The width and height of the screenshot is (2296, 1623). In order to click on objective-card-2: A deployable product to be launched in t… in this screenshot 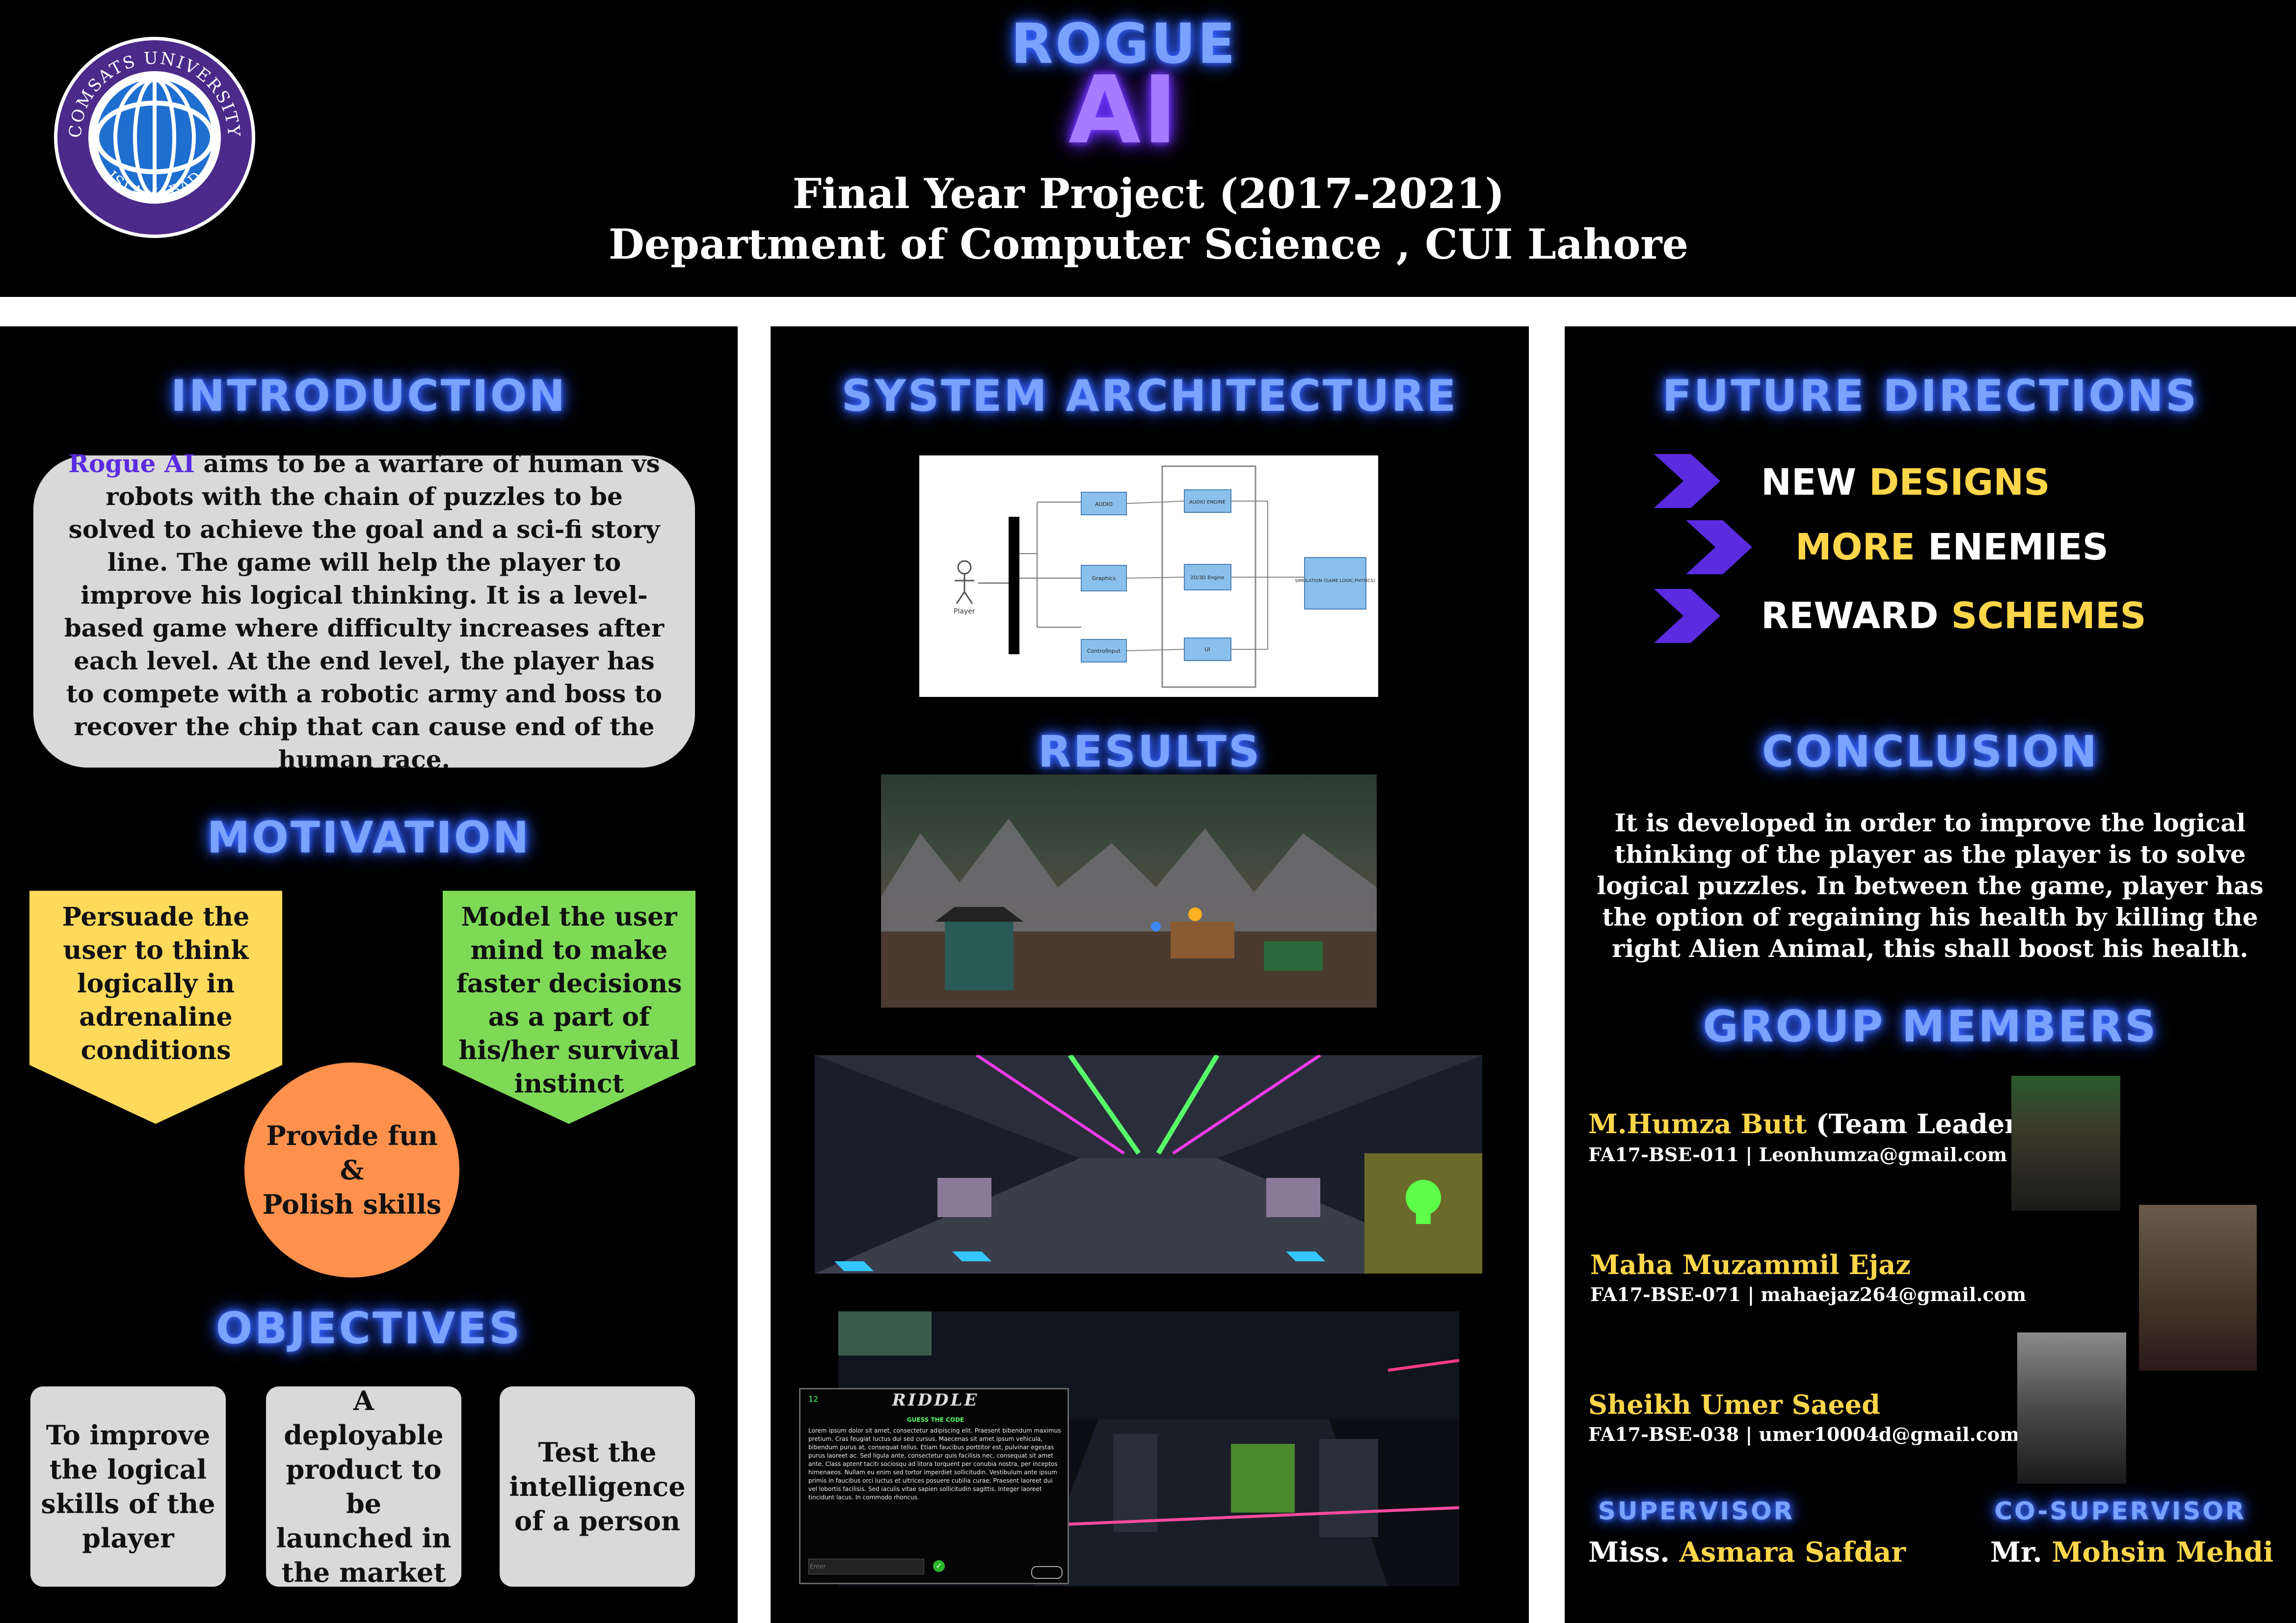, I will do `click(364, 1486)`.